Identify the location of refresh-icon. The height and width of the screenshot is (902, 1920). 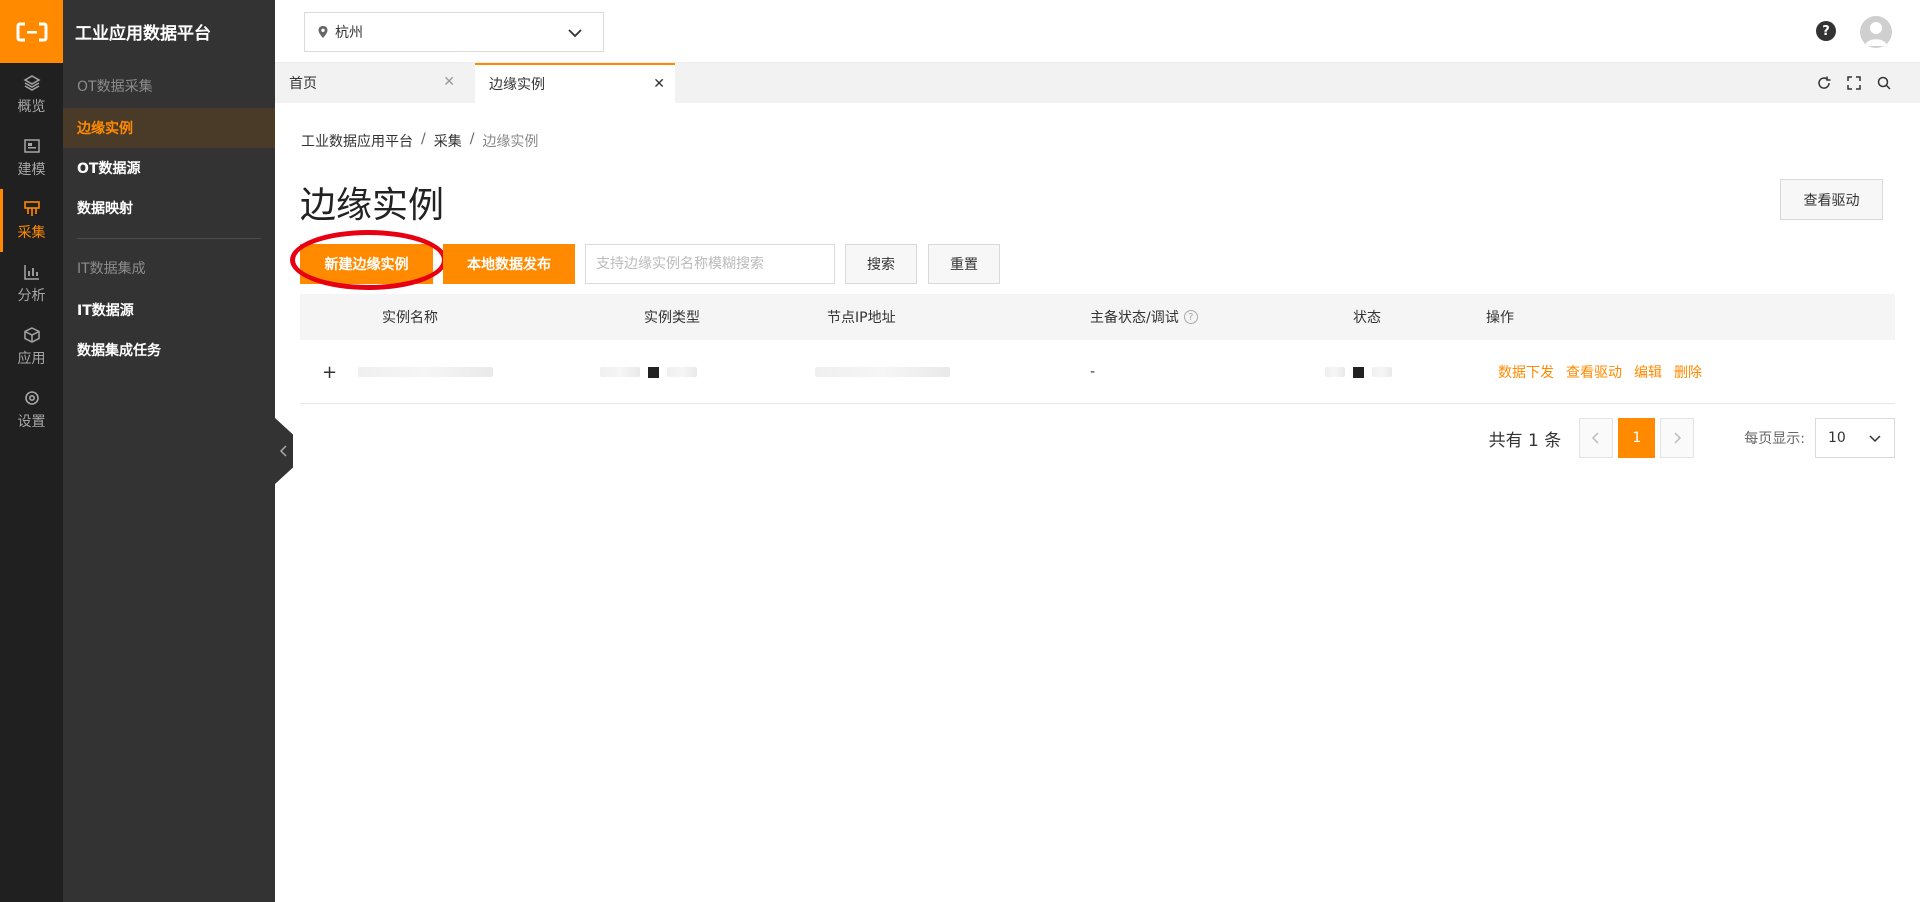
(1824, 83).